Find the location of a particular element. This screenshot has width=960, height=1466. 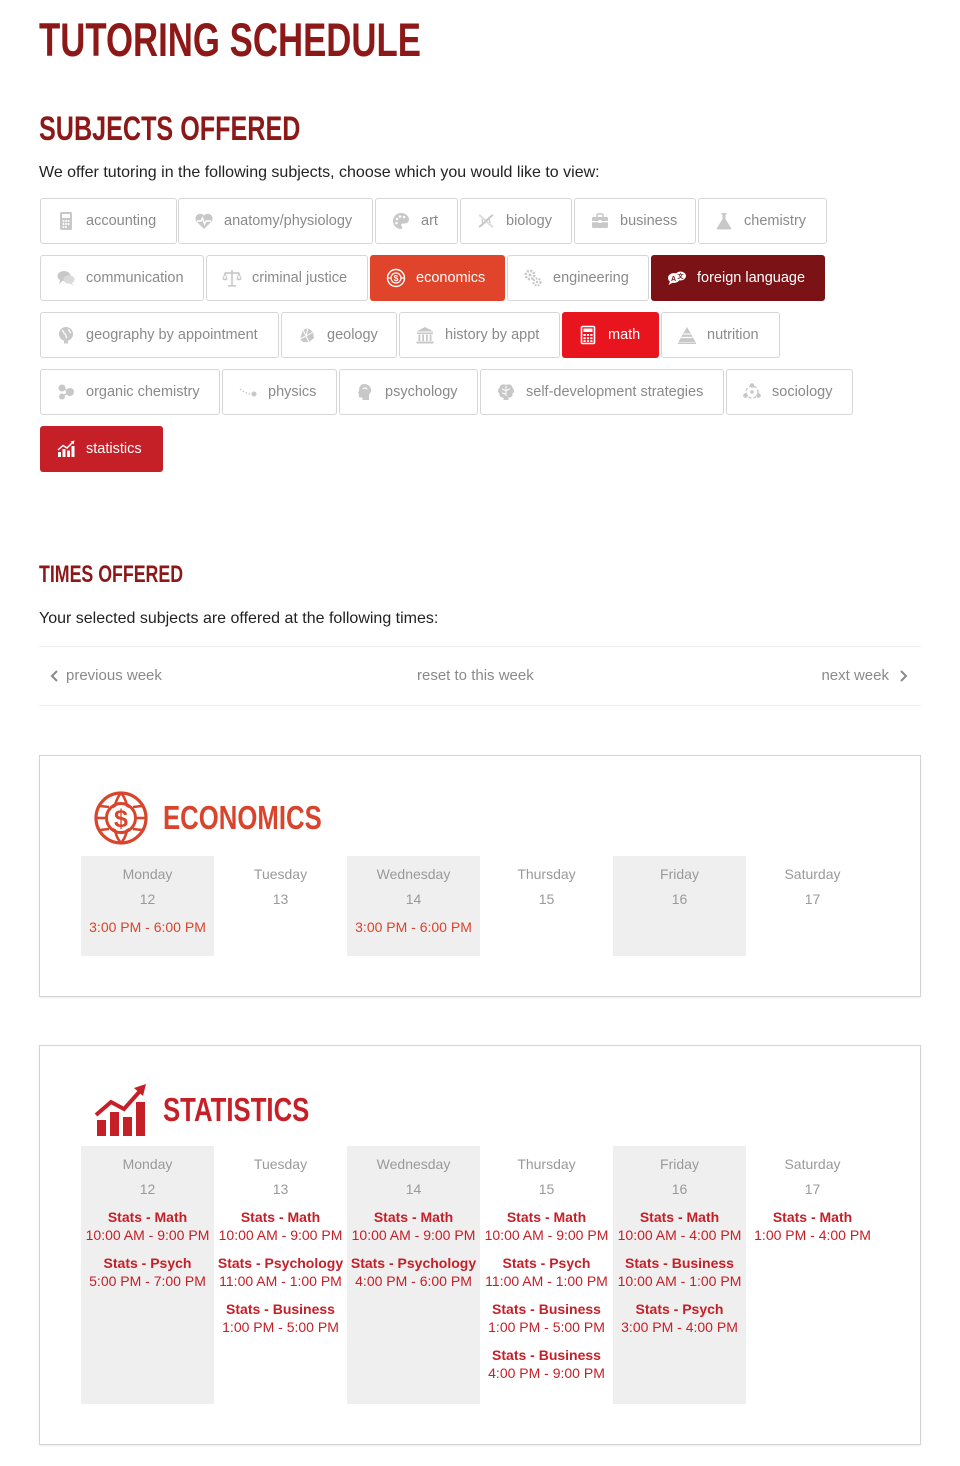

subject-label: biology is located at coordinates (529, 221).